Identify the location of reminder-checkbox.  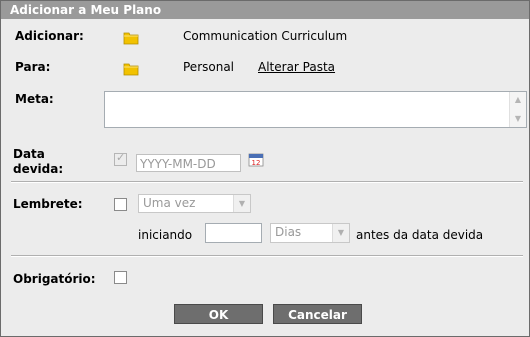
(120, 204).